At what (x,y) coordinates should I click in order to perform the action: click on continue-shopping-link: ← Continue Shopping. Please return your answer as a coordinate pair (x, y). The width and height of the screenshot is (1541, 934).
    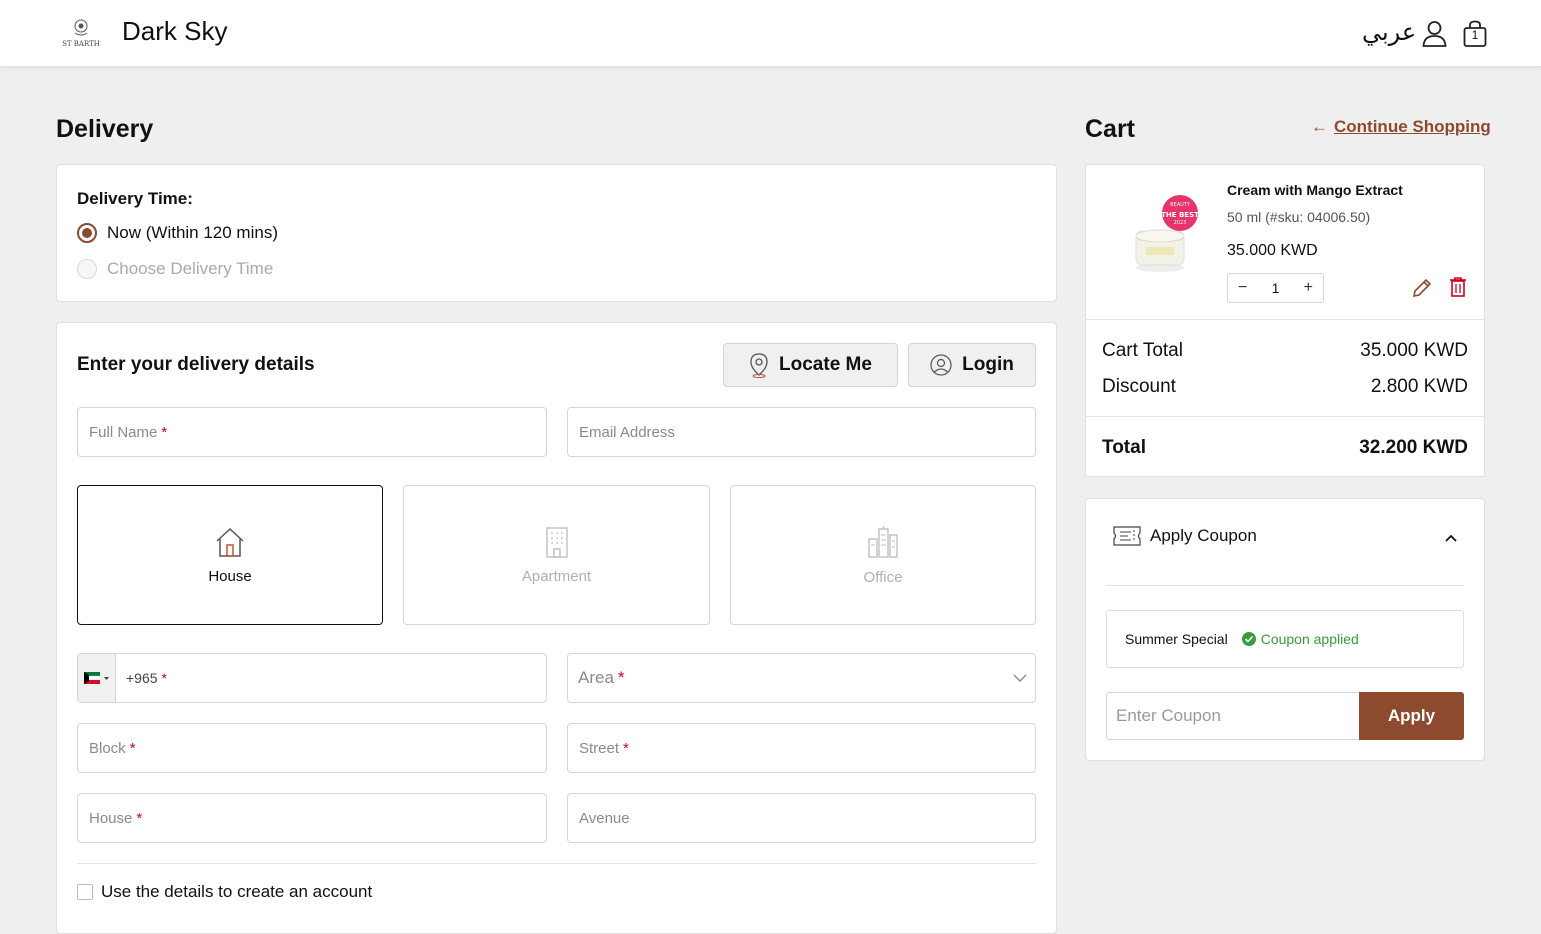
    Looking at the image, I should click on (1401, 127).